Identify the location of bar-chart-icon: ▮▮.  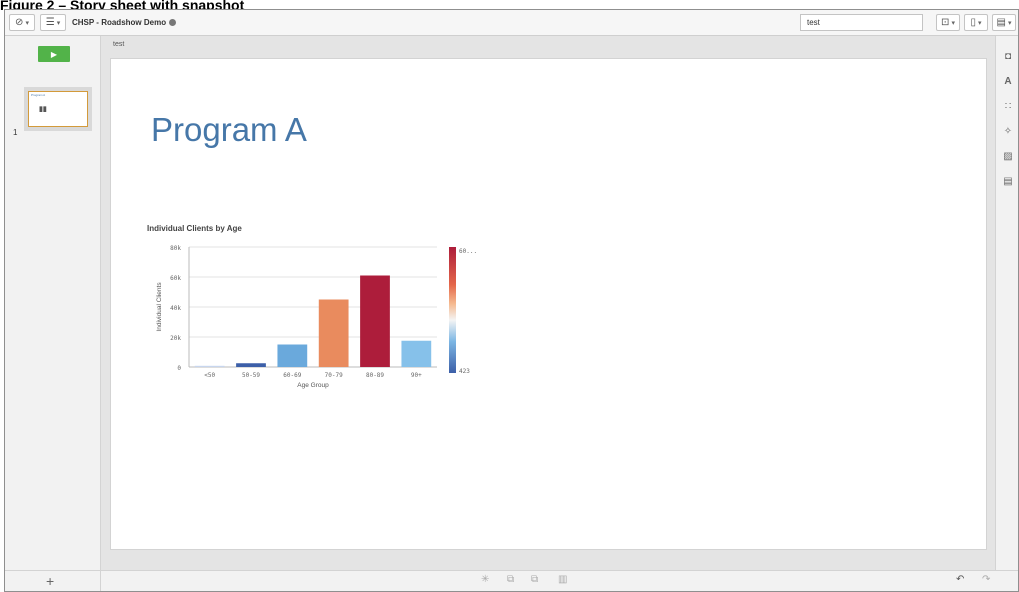
(43, 109).